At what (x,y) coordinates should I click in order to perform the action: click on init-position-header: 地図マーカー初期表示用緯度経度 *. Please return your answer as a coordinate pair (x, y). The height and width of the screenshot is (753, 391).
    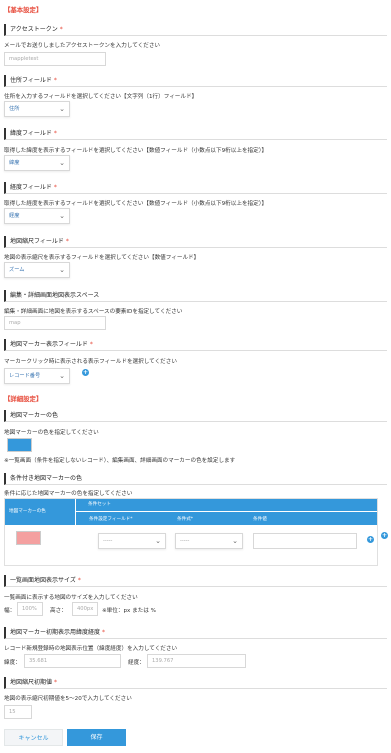
    Looking at the image, I should click on (195, 633).